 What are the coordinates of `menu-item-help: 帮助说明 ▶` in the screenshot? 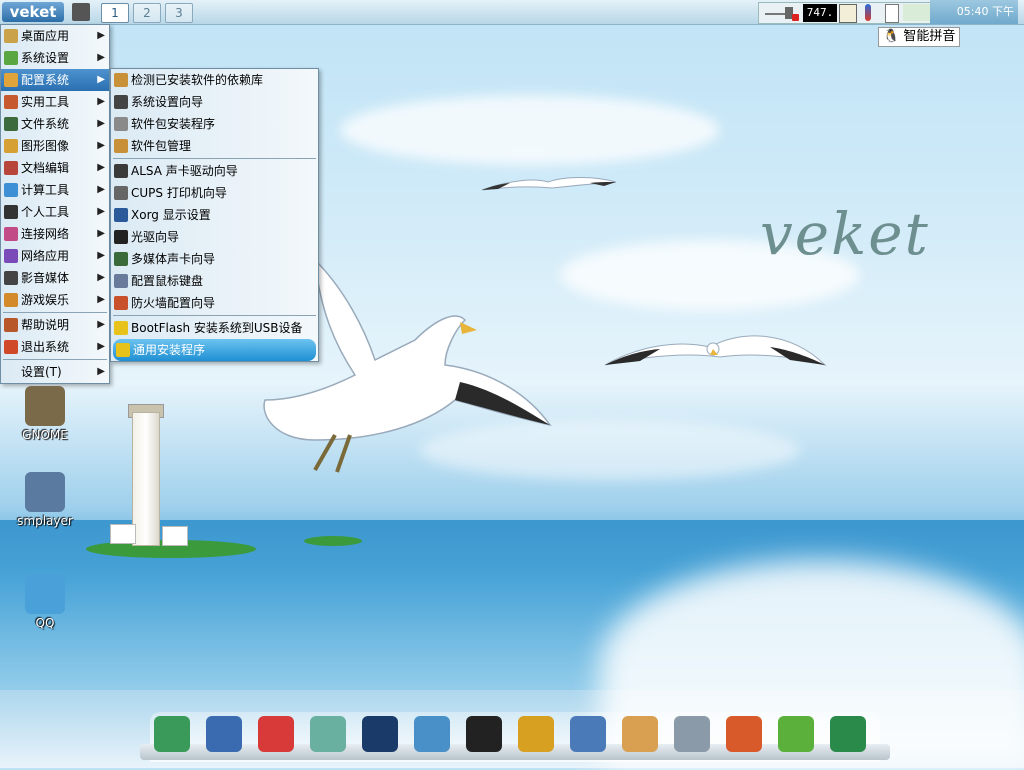 It's located at (55, 325).